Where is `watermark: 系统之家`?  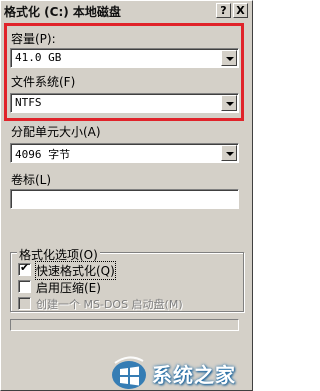
watermark: 系统之家 is located at coordinates (180, 370).